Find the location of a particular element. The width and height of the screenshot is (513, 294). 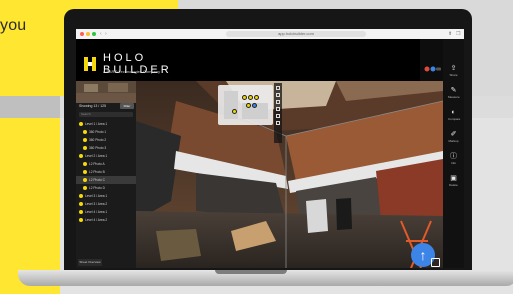

compare-tool-button: ◐ Compare is located at coordinates (454, 116).